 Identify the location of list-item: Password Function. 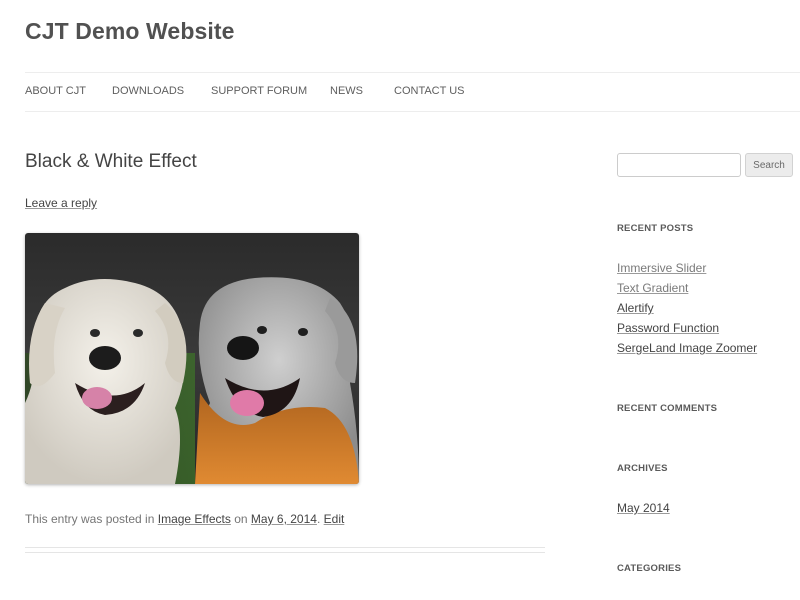
(687, 331).